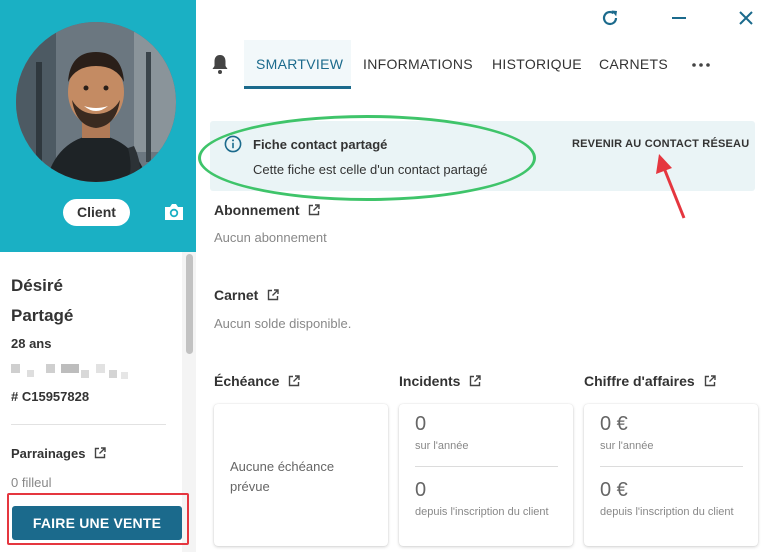  What do you see at coordinates (430, 381) in the screenshot?
I see `incidents-title: Incidents` at bounding box center [430, 381].